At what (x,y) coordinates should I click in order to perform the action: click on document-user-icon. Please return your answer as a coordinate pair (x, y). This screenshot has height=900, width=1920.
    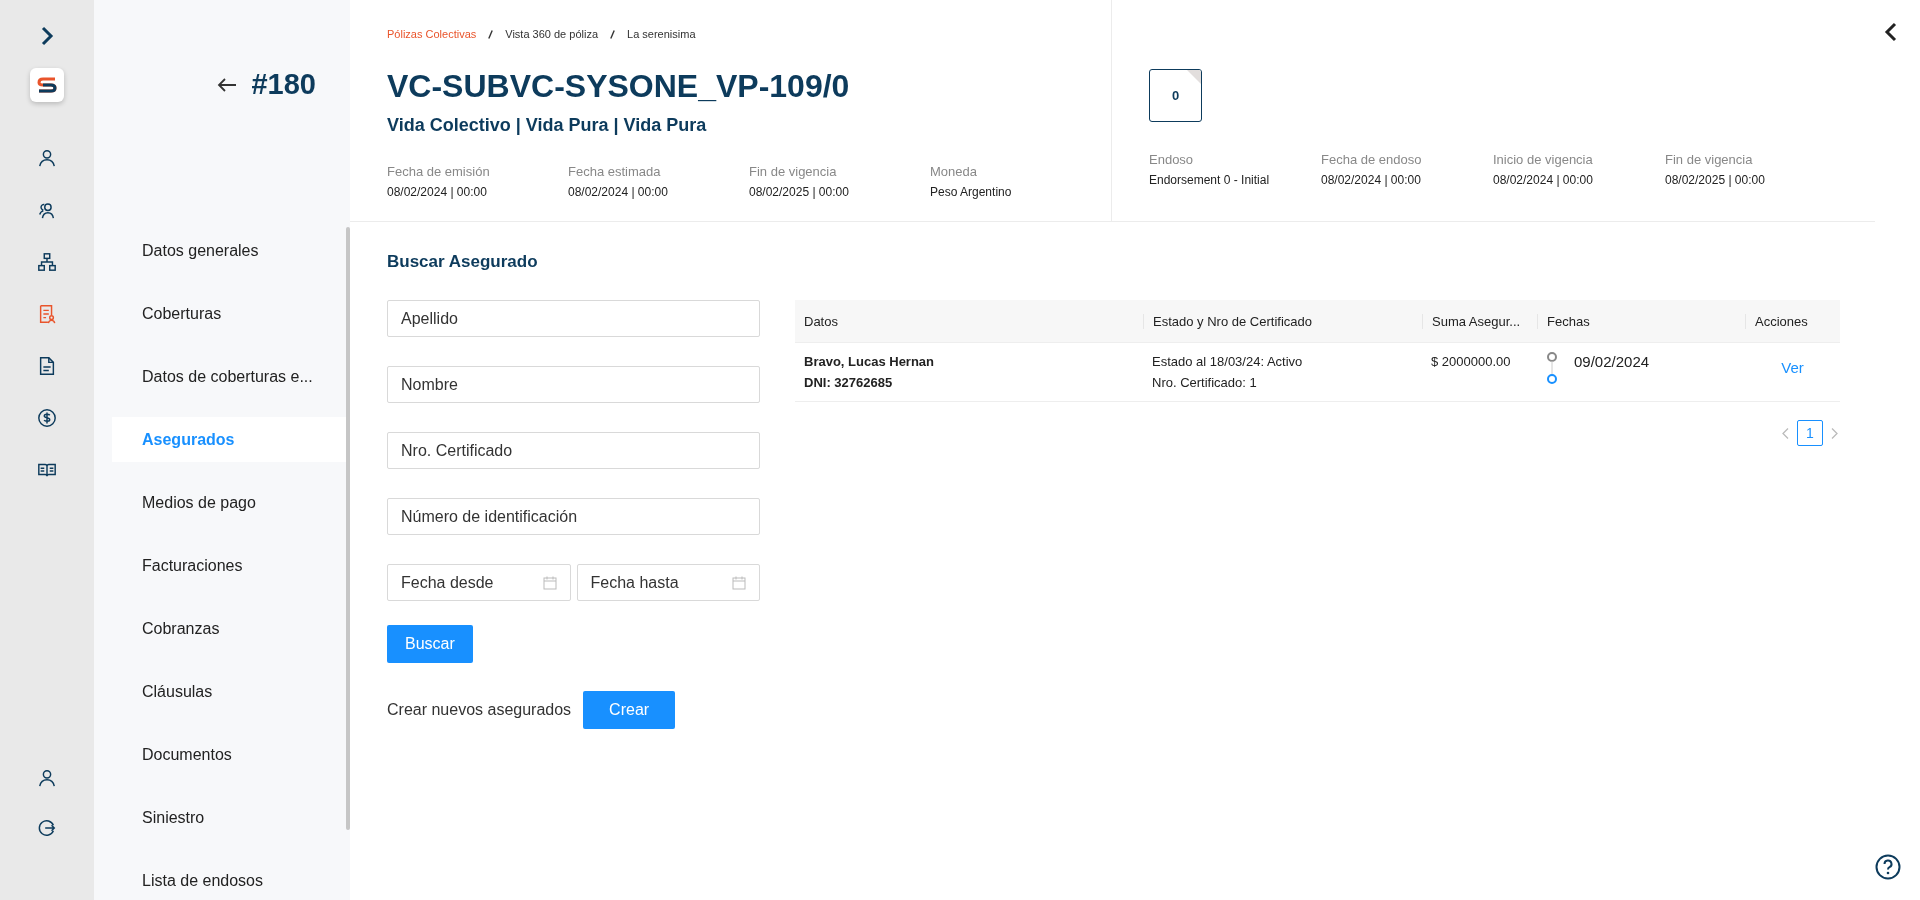
    Looking at the image, I should click on (47, 314).